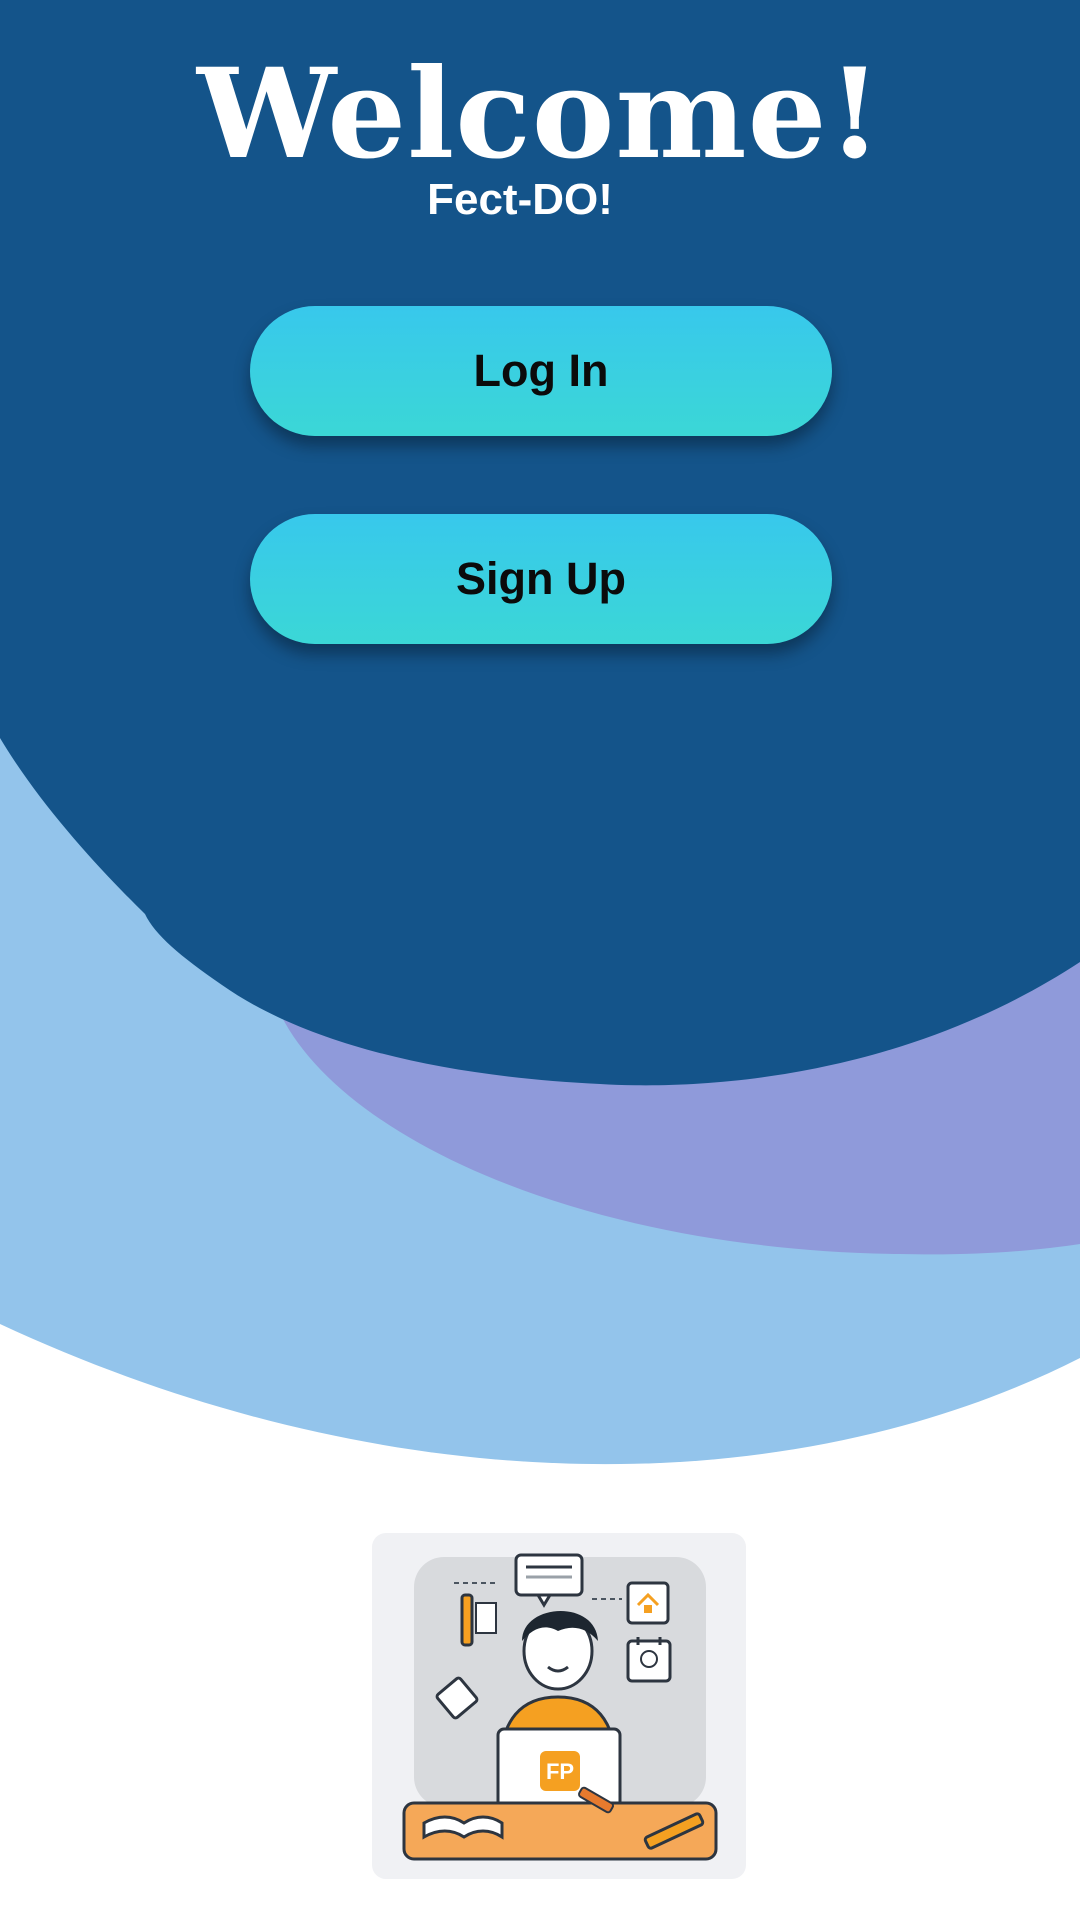 The width and height of the screenshot is (1080, 1920). What do you see at coordinates (541, 579) in the screenshot?
I see `signup-button: Sign Up` at bounding box center [541, 579].